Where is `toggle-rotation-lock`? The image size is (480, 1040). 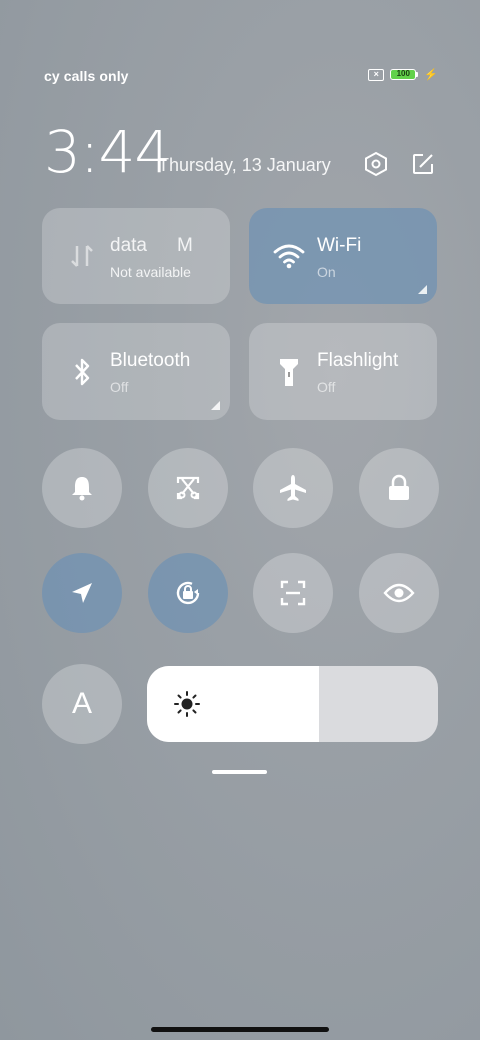
toggle-rotation-lock is located at coordinates (188, 593).